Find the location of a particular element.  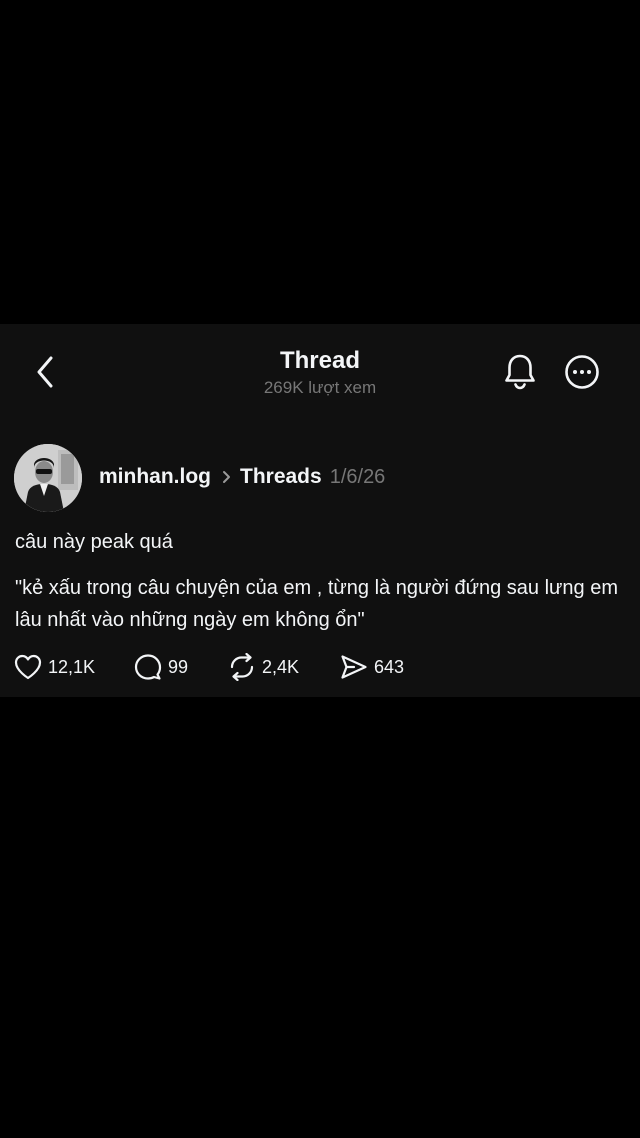

reply-button: 99 is located at coordinates (181, 667).